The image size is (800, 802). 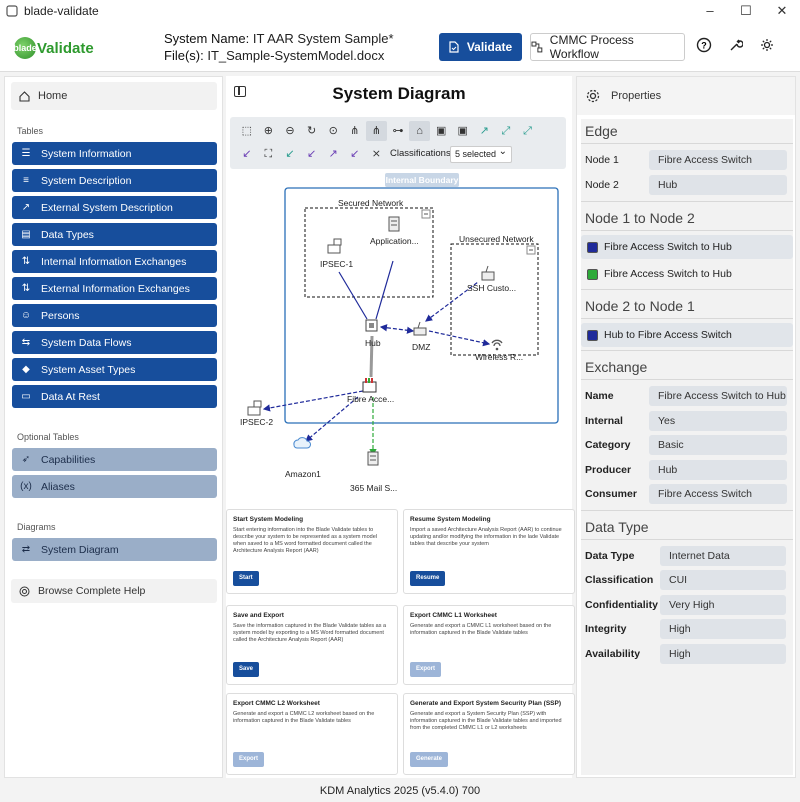 I want to click on hub-label: Hub, so click(x=373, y=343).